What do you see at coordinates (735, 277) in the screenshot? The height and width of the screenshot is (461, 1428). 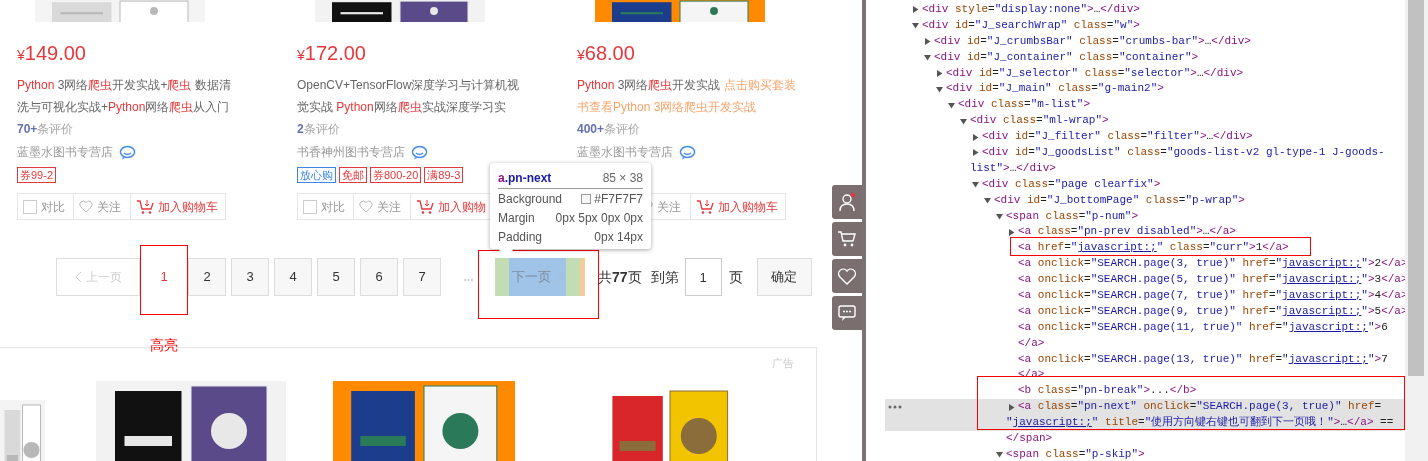 I see `page-suffix: 页` at bounding box center [735, 277].